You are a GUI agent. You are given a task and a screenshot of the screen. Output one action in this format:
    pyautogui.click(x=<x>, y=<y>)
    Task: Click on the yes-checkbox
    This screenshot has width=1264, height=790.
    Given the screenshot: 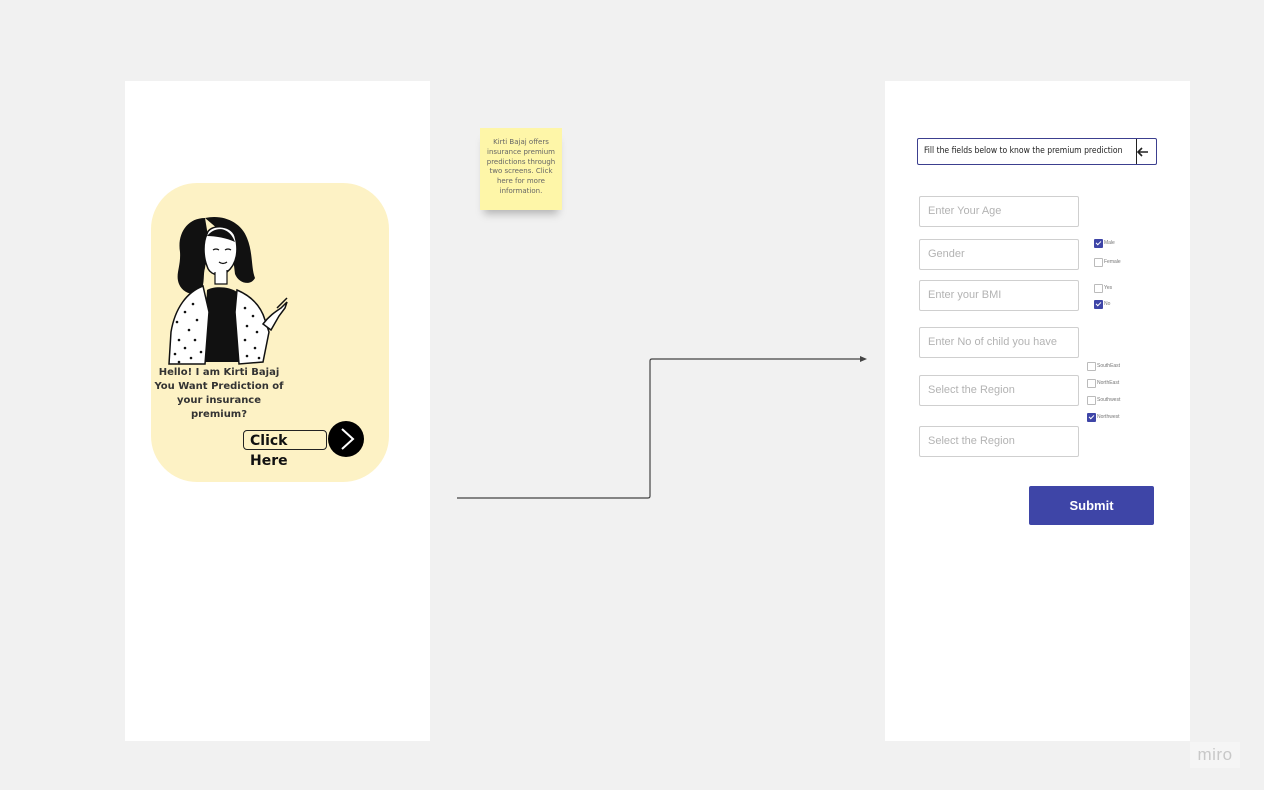 What is the action you would take?
    pyautogui.click(x=1098, y=288)
    